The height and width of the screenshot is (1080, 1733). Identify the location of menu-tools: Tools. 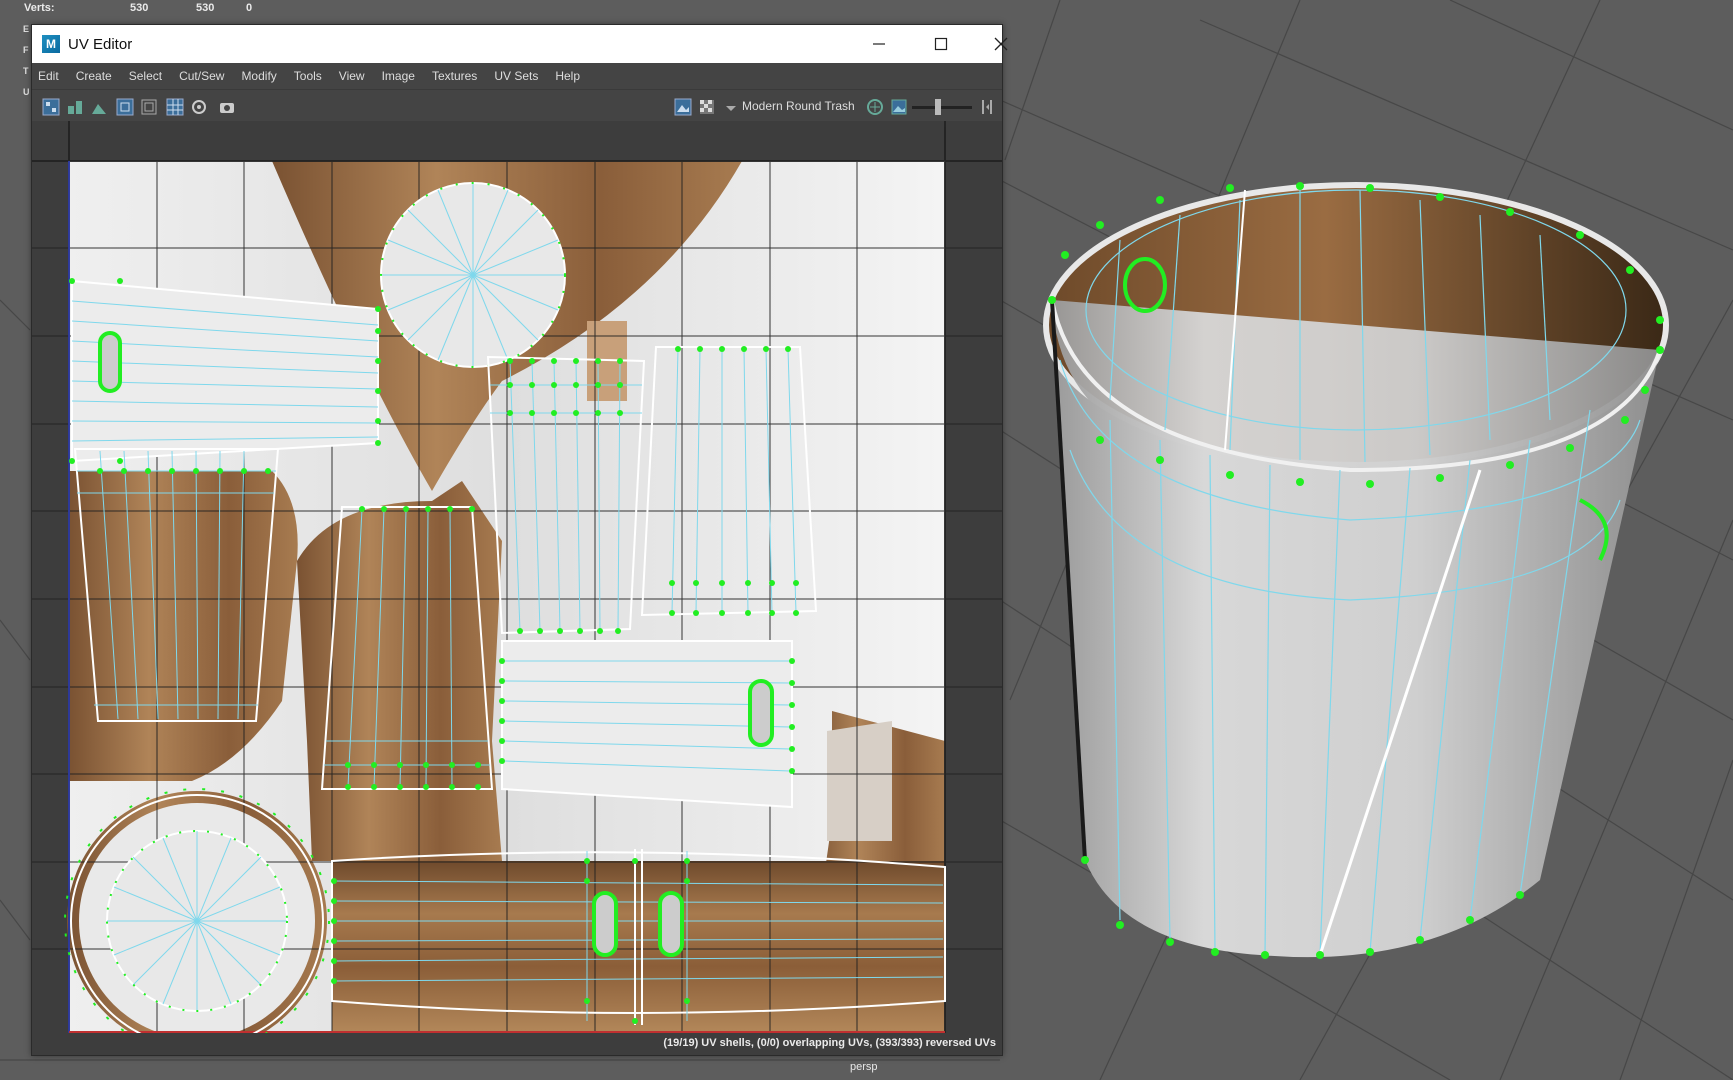
(308, 76).